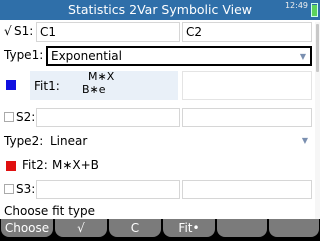 The image size is (320, 241). What do you see at coordinates (94, 89) in the screenshot?
I see `fit1-formula: B∗e` at bounding box center [94, 89].